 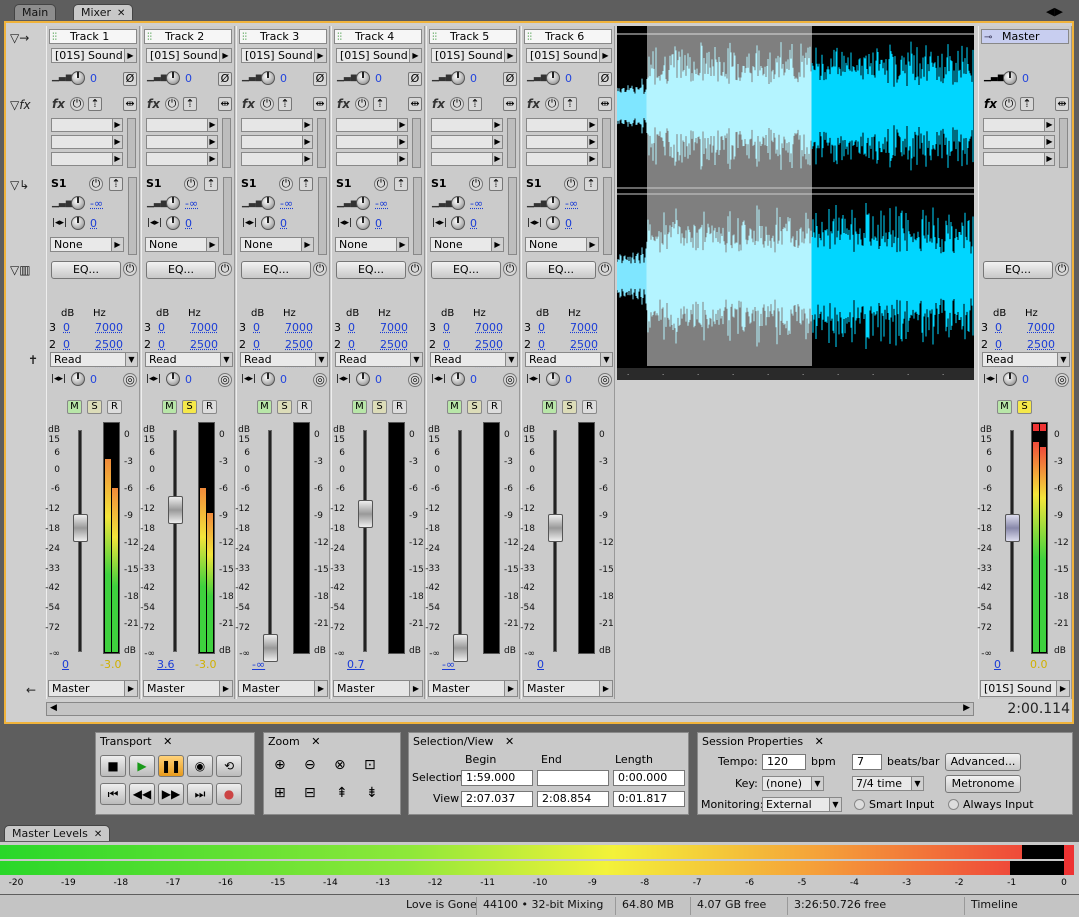 What do you see at coordinates (268, 203) in the screenshot?
I see `send-volume-knob` at bounding box center [268, 203].